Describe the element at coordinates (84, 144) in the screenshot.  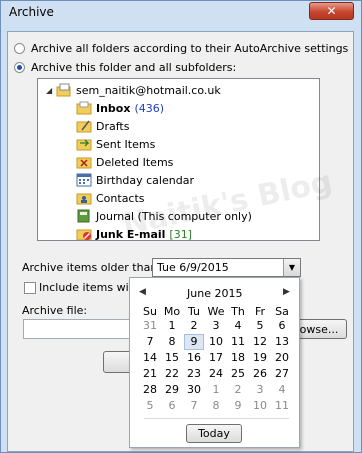
I see `sent-items-icon` at that location.